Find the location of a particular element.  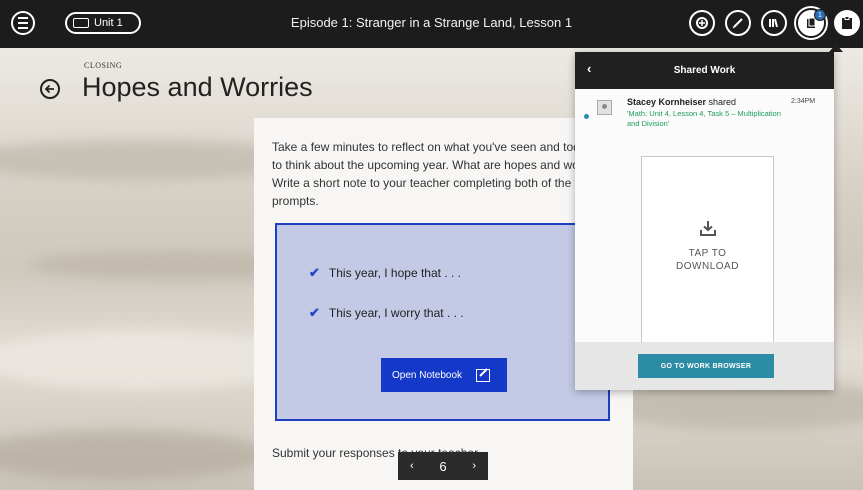

share-time: 2:34PM is located at coordinates (803, 101).